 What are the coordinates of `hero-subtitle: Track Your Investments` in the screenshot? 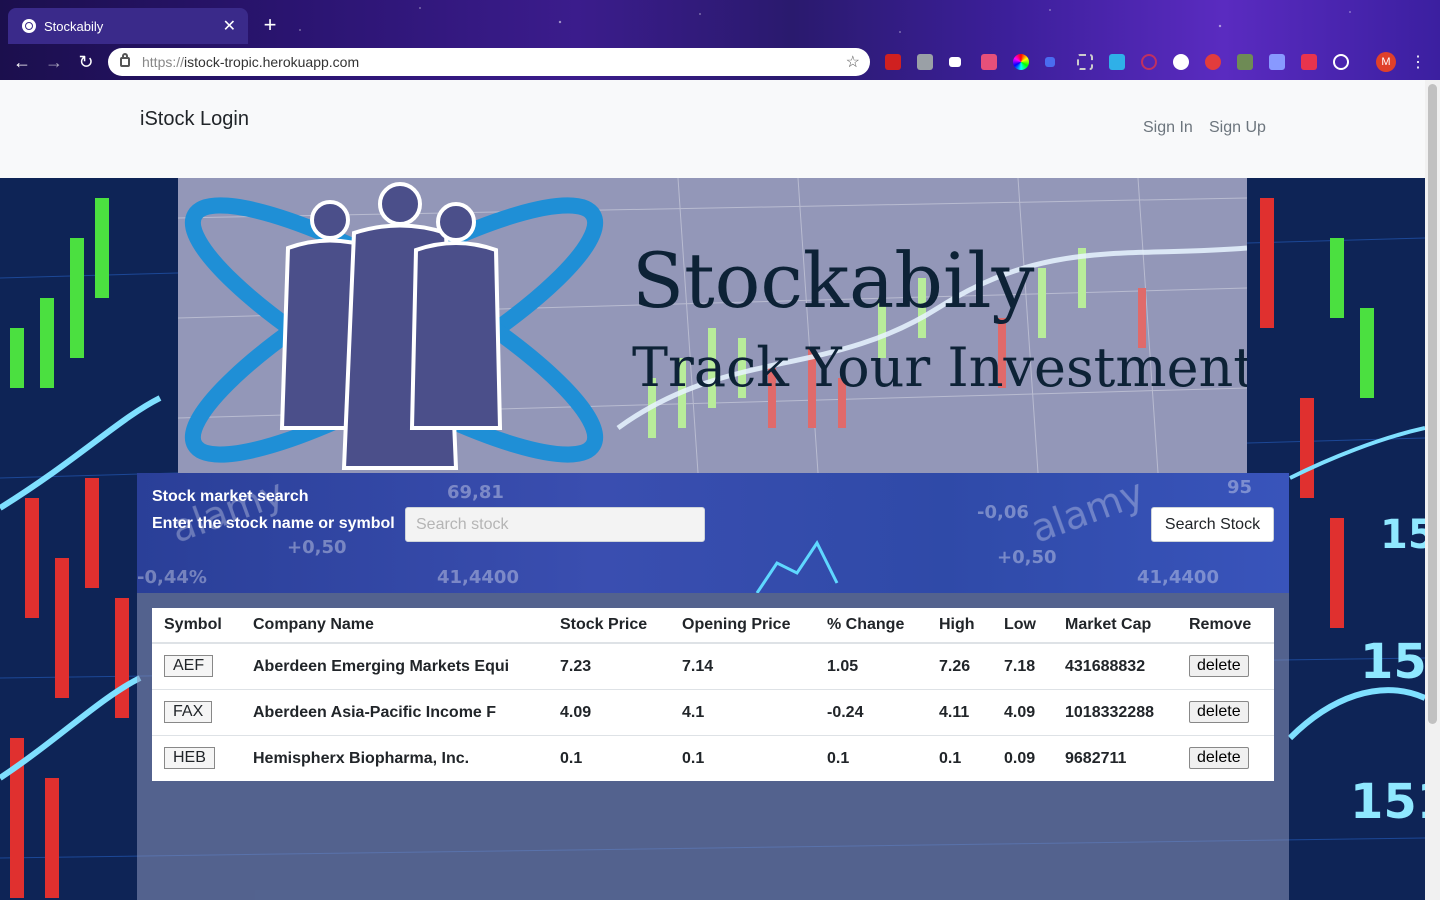 It's located at (939, 367).